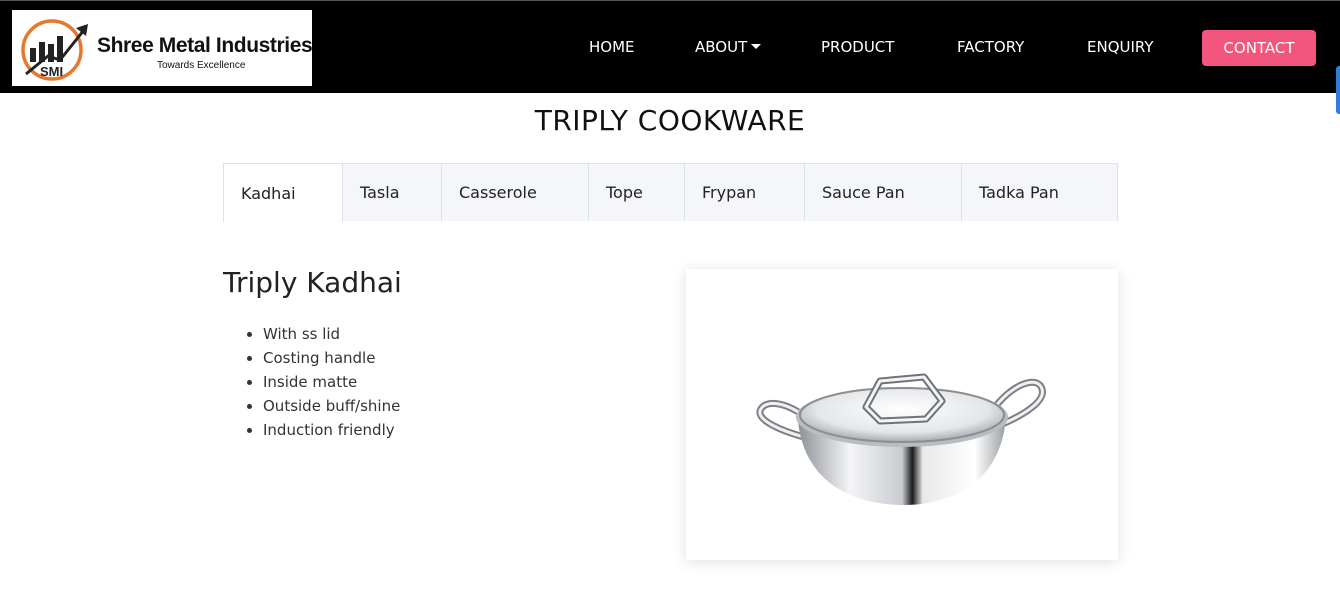 This screenshot has width=1340, height=607. What do you see at coordinates (515, 192) in the screenshot?
I see `tab-casserole: Casserole` at bounding box center [515, 192].